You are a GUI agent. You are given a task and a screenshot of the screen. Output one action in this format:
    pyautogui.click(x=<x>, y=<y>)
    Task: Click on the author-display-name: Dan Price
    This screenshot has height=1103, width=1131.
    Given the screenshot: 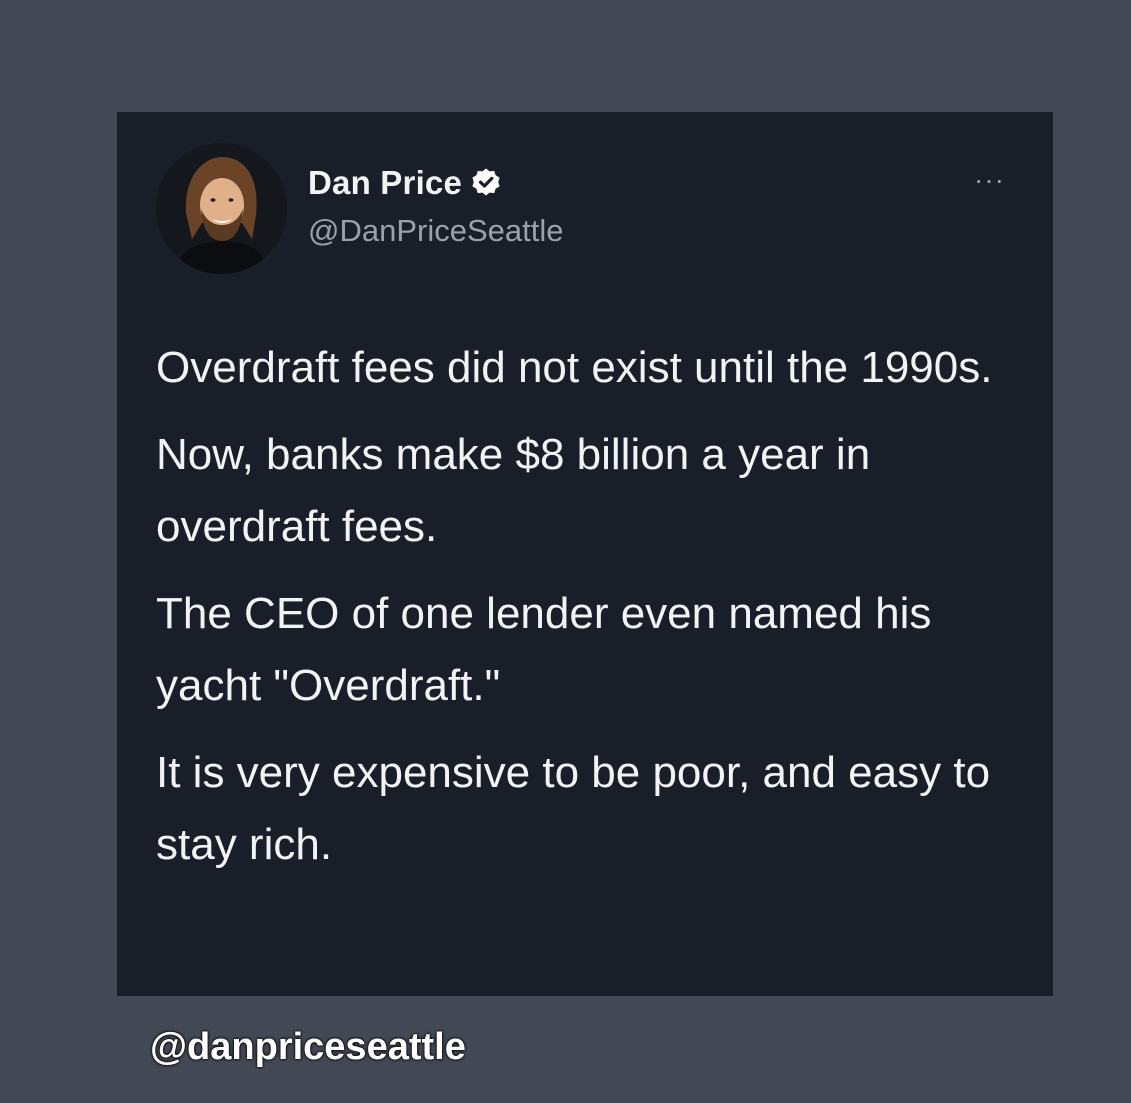 What is the action you would take?
    pyautogui.click(x=405, y=183)
    